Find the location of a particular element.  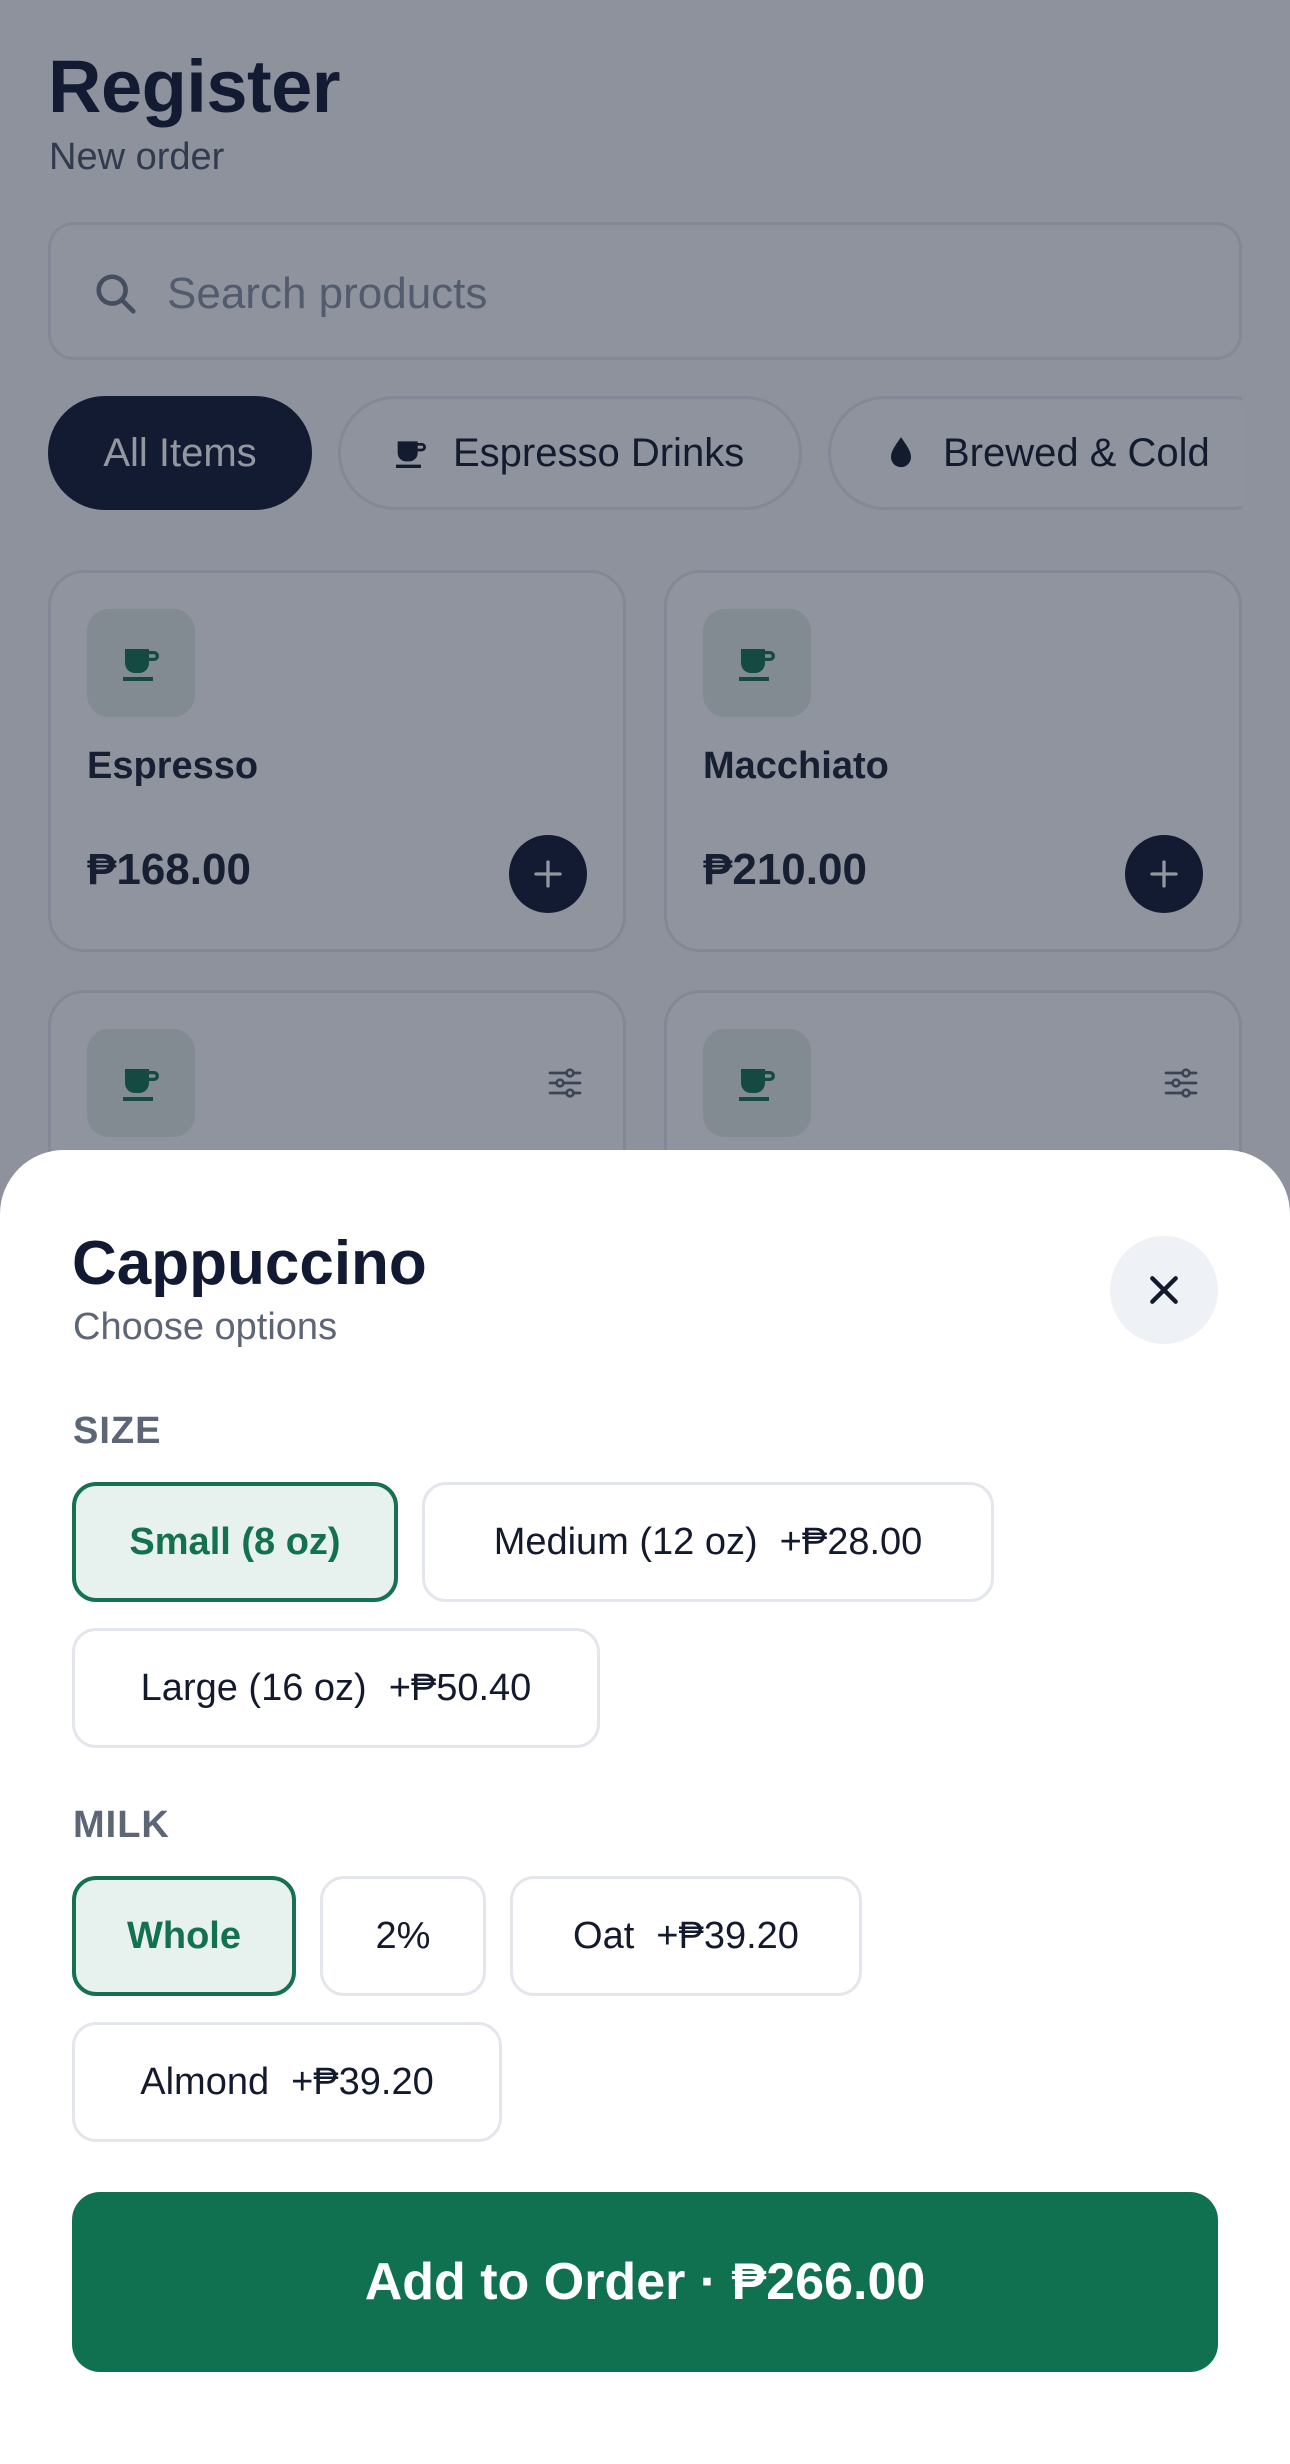

size-option-medium: Medium (12 oz) +₱28.00 is located at coordinates (708, 1542).